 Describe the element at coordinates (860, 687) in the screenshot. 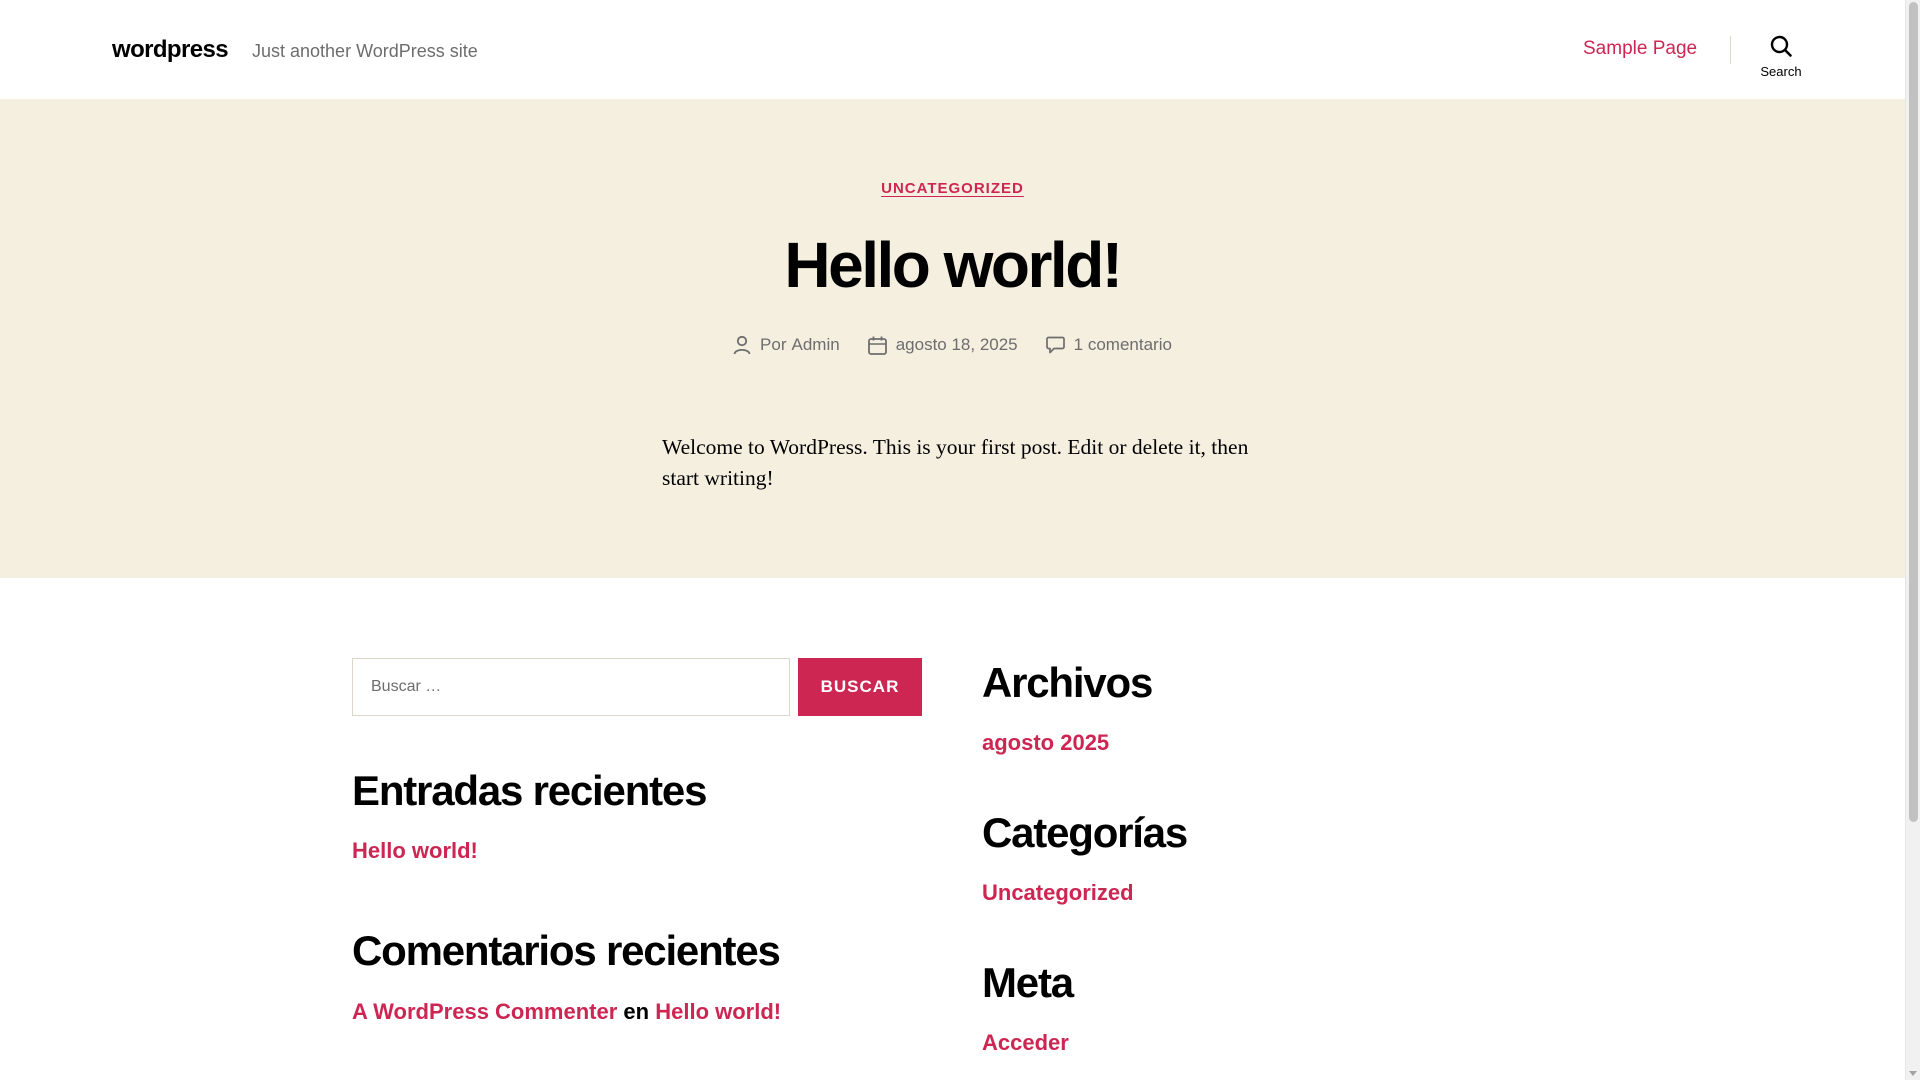

I see `search-submit-button: BUSCAR` at that location.